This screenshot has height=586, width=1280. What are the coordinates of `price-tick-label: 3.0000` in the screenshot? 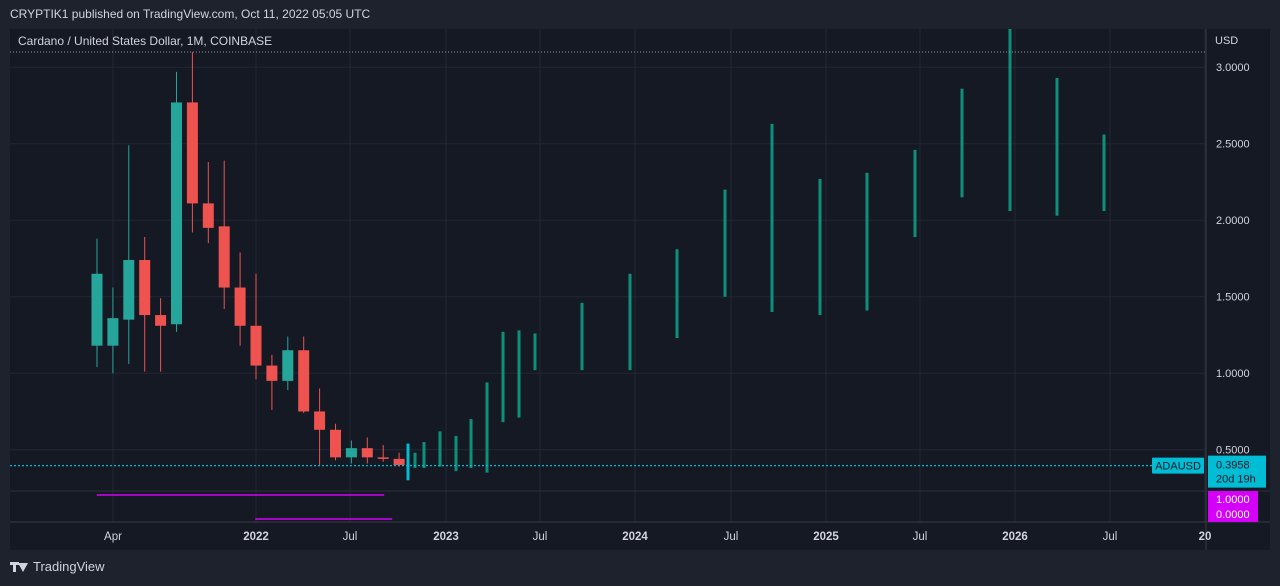 It's located at (1233, 68).